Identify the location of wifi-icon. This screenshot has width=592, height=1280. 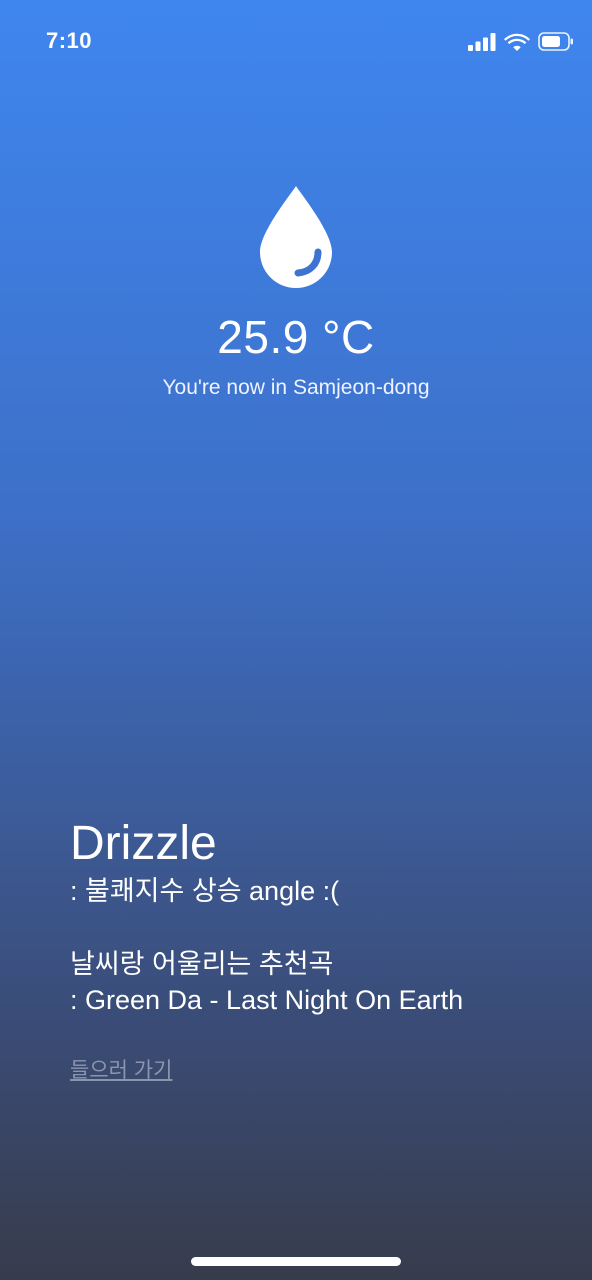
(517, 42).